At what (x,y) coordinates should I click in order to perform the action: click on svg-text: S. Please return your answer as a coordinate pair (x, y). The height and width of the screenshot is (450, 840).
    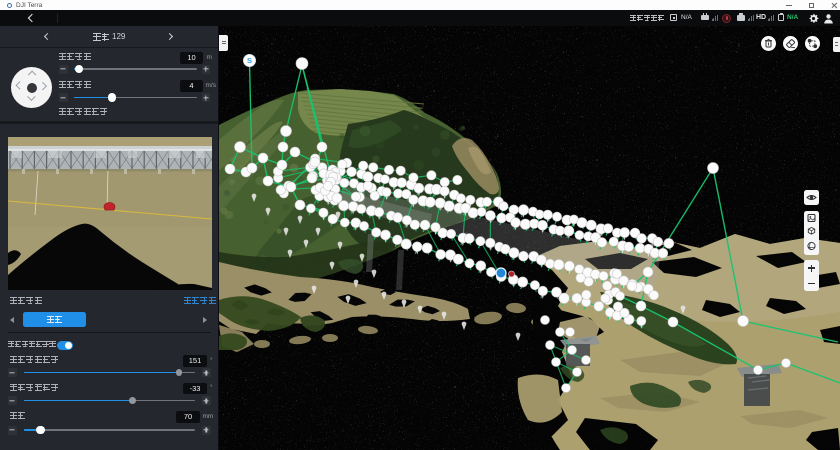
    Looking at the image, I should click on (249, 60).